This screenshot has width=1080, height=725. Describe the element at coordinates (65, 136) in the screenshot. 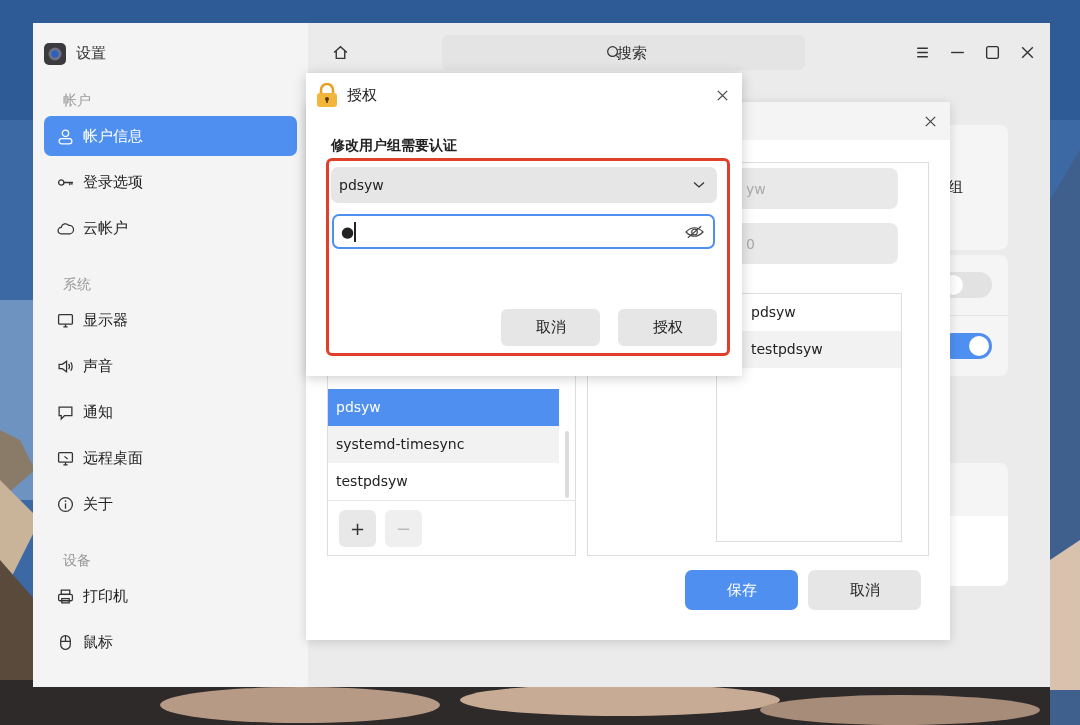

I see `user-icon` at that location.